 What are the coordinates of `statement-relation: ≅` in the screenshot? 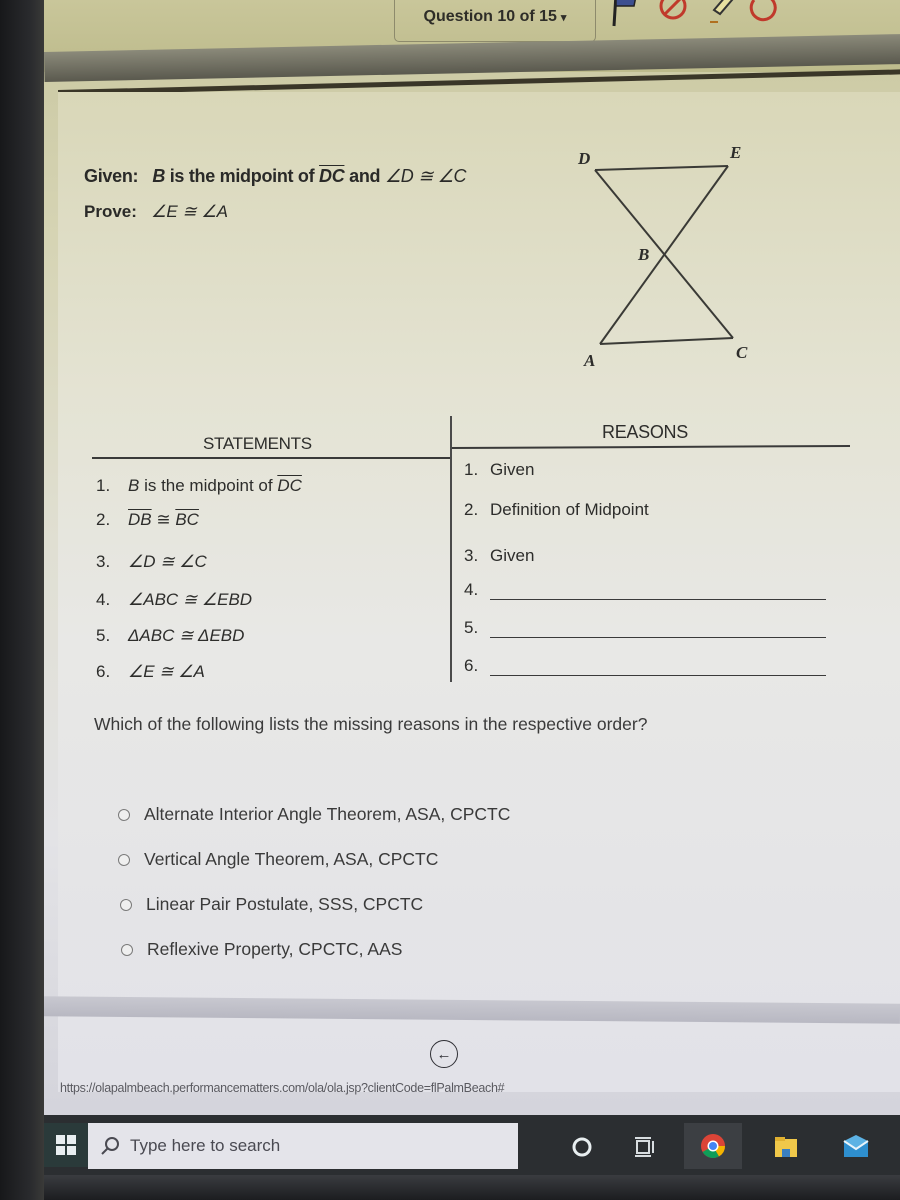 It's located at (163, 519).